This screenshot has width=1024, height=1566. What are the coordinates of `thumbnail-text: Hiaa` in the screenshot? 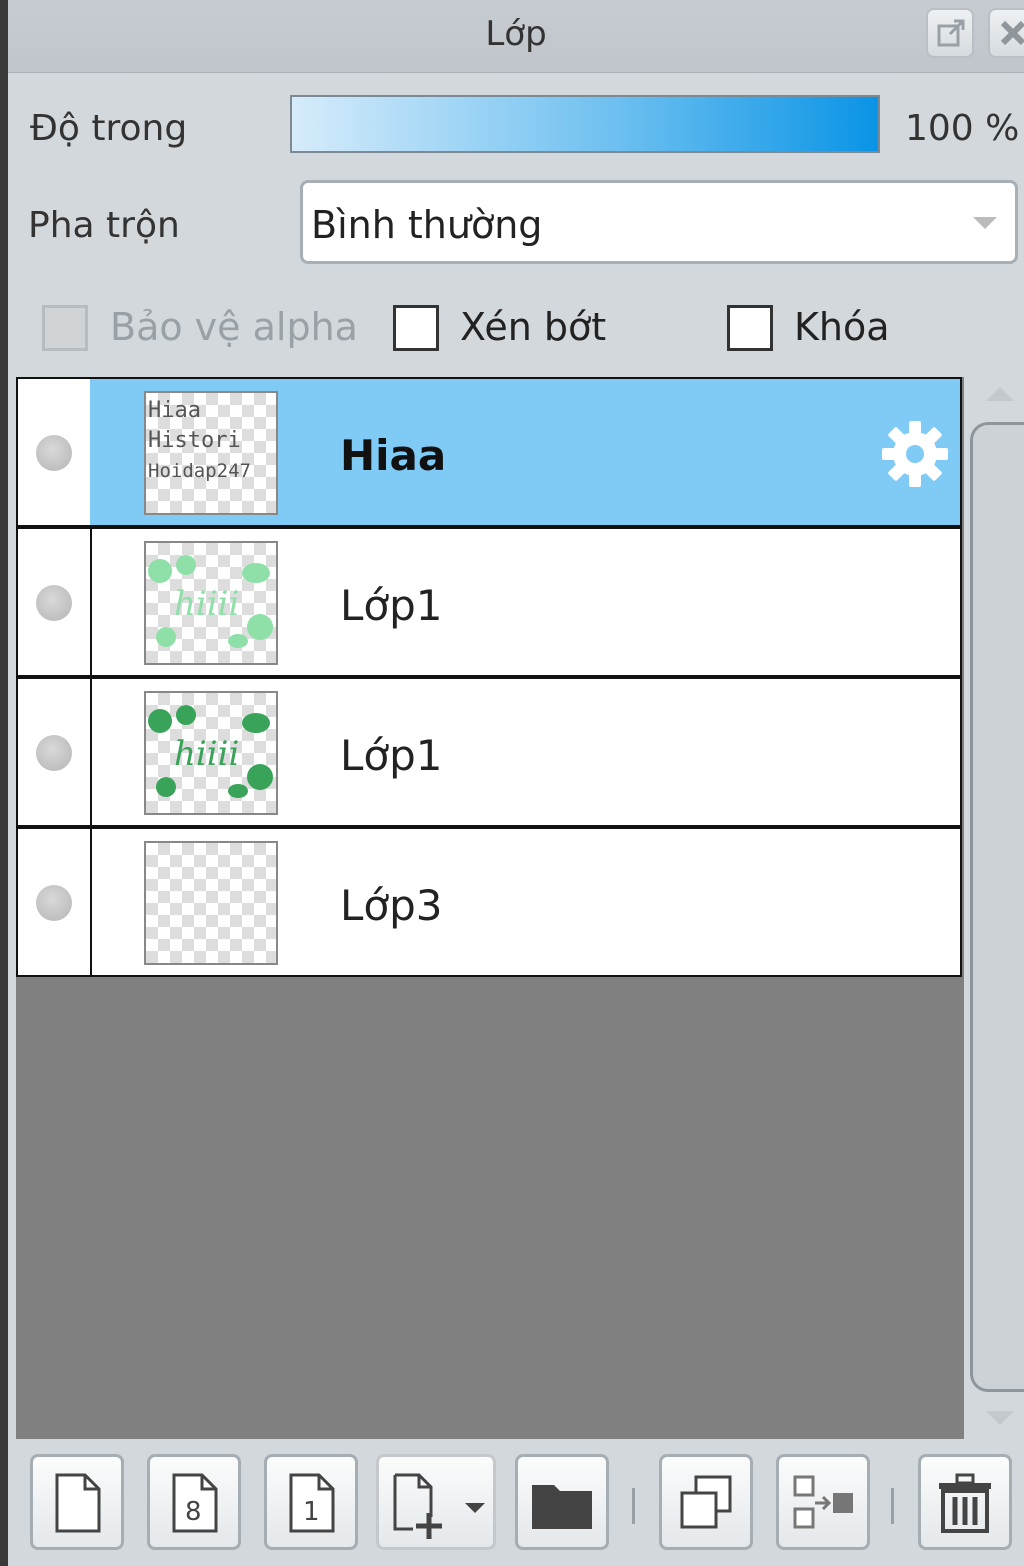 It's located at (174, 410).